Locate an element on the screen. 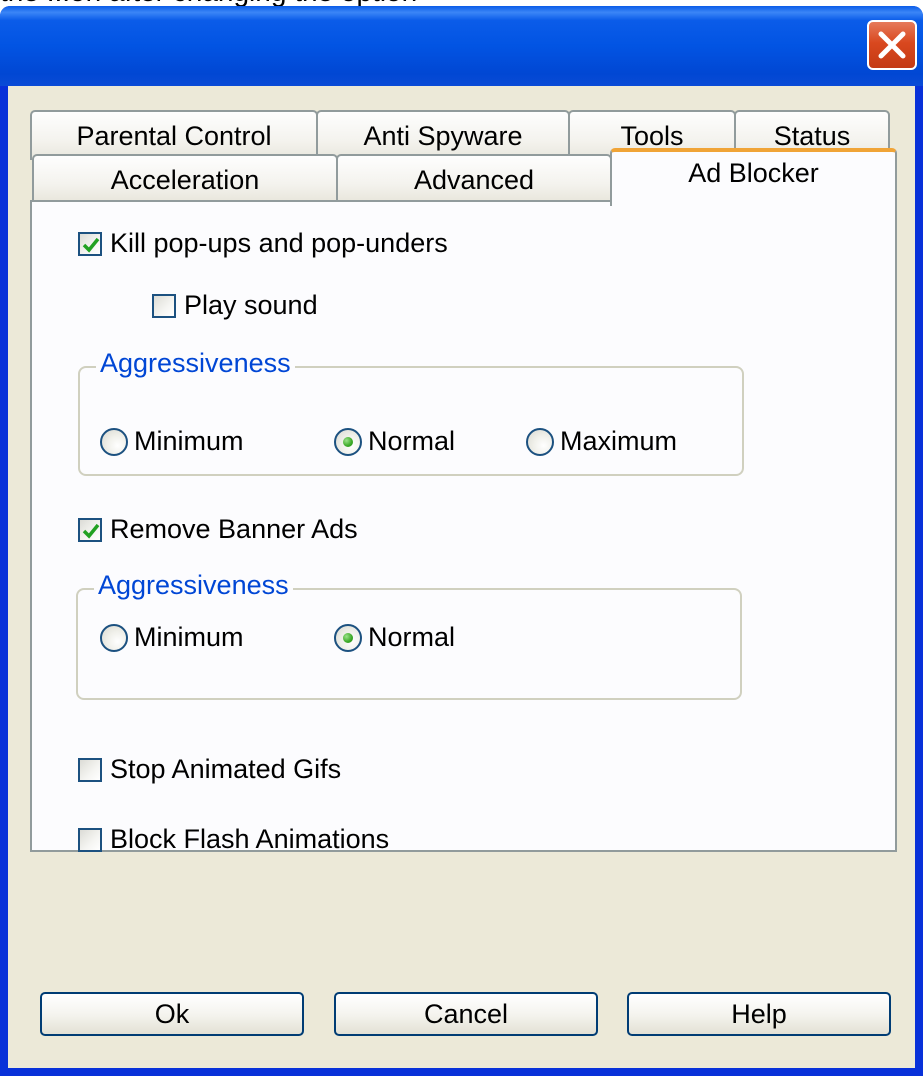  close-x-icon is located at coordinates (892, 45).